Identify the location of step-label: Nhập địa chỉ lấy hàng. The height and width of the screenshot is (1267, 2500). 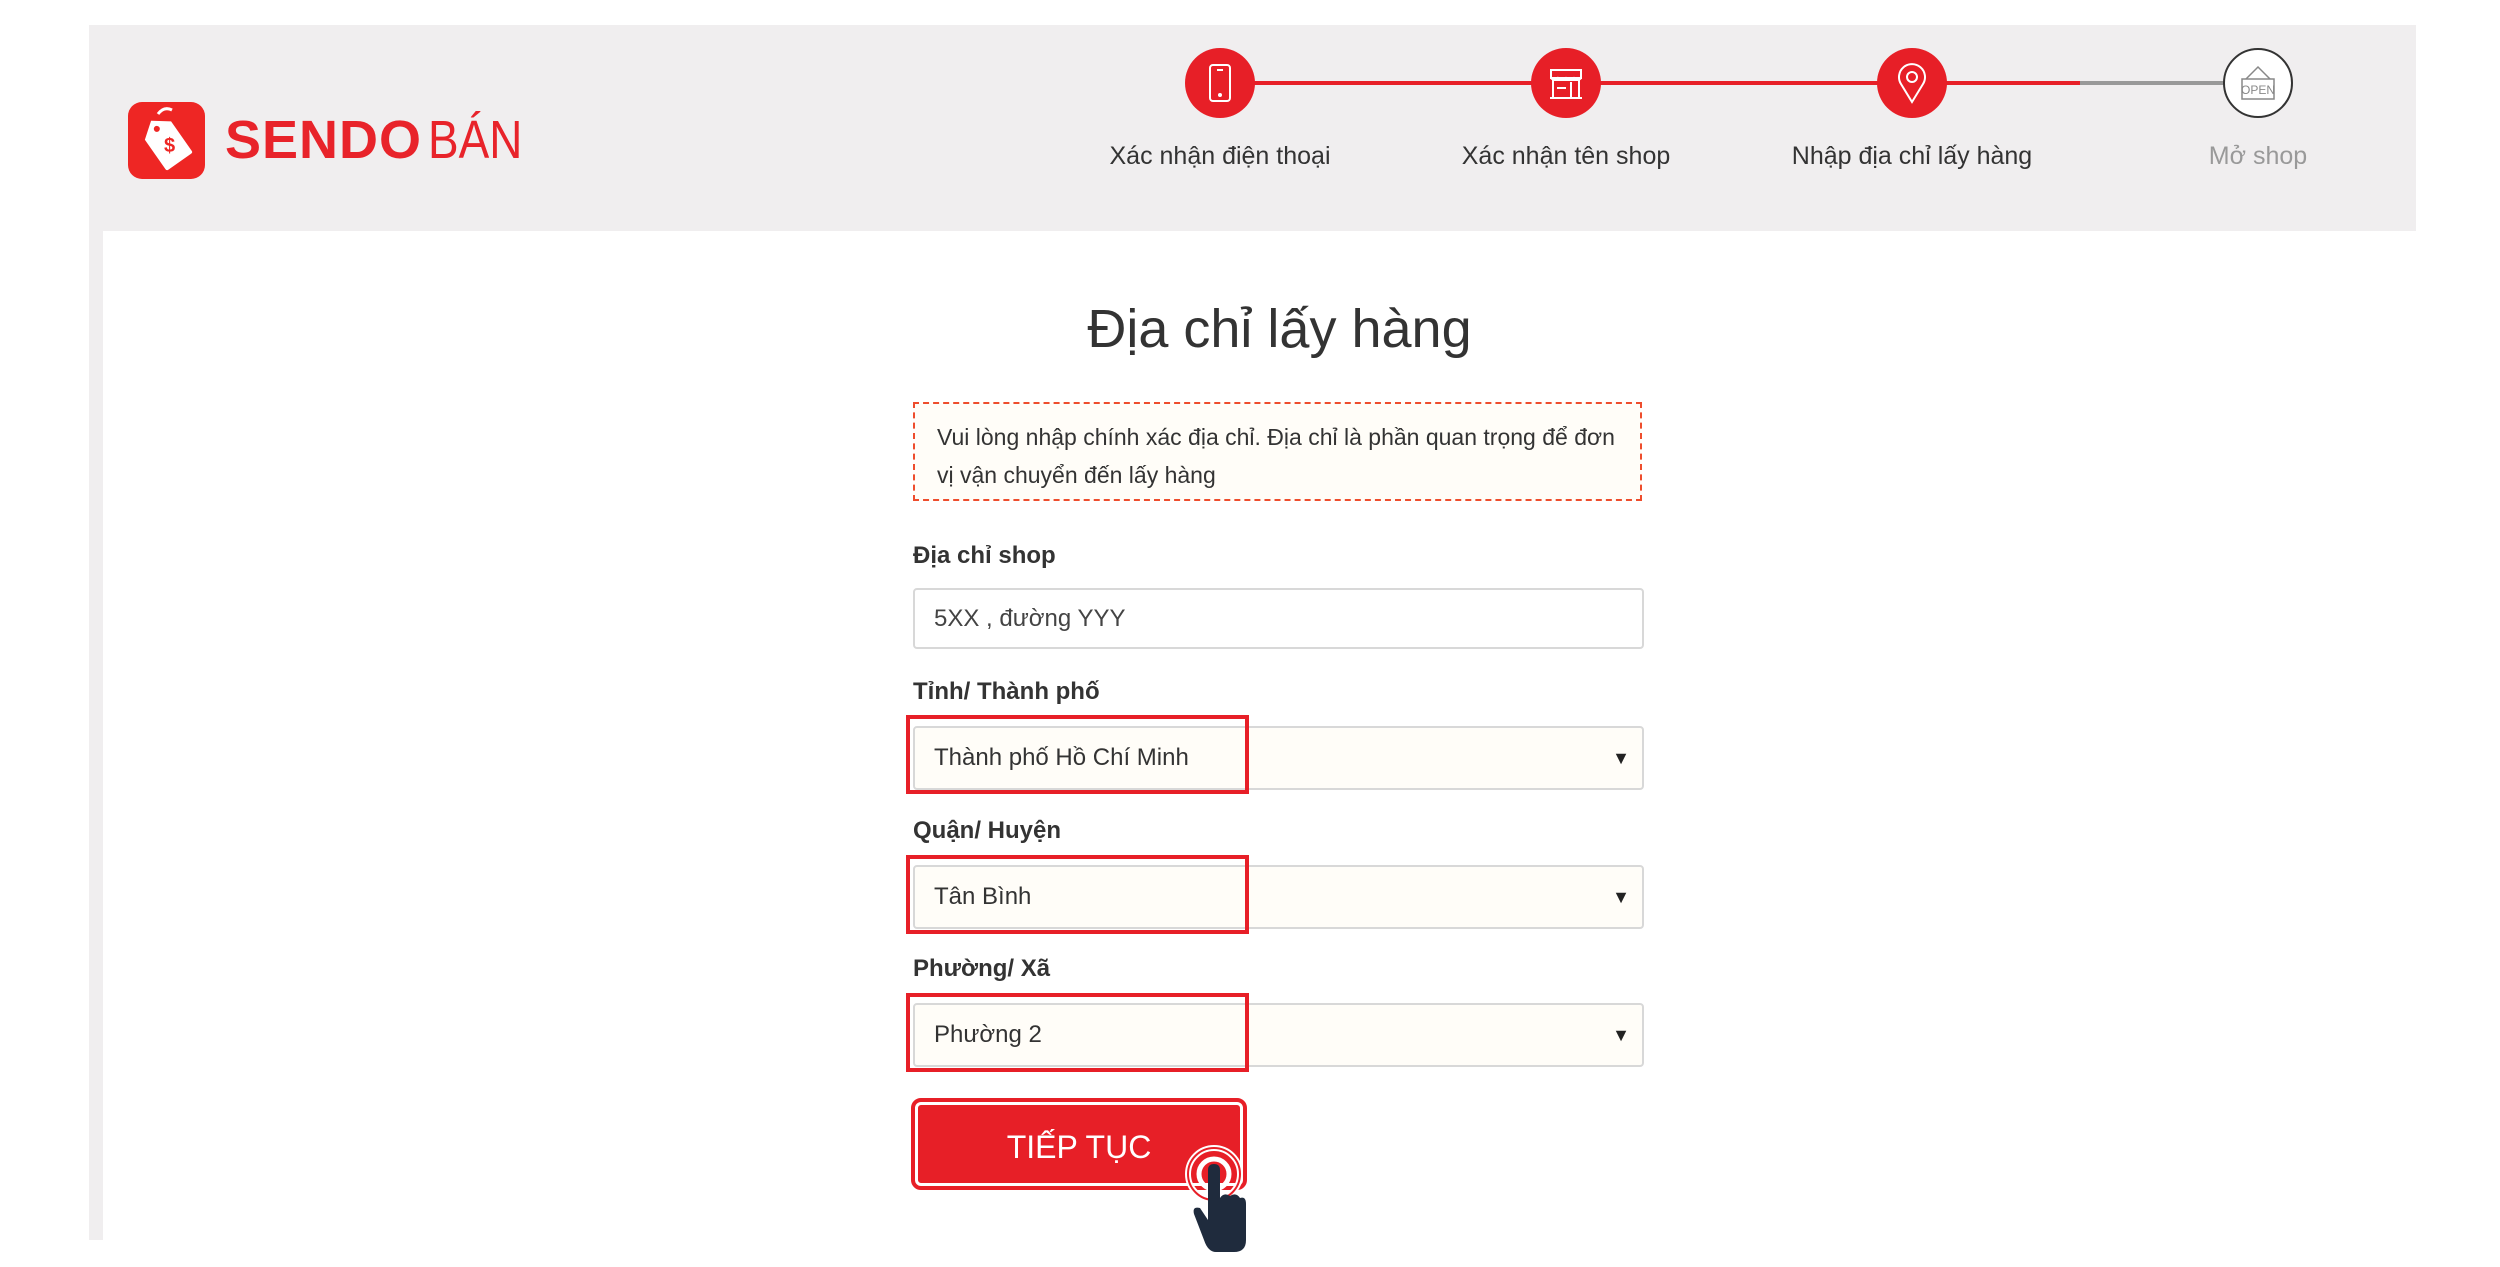
(1912, 156).